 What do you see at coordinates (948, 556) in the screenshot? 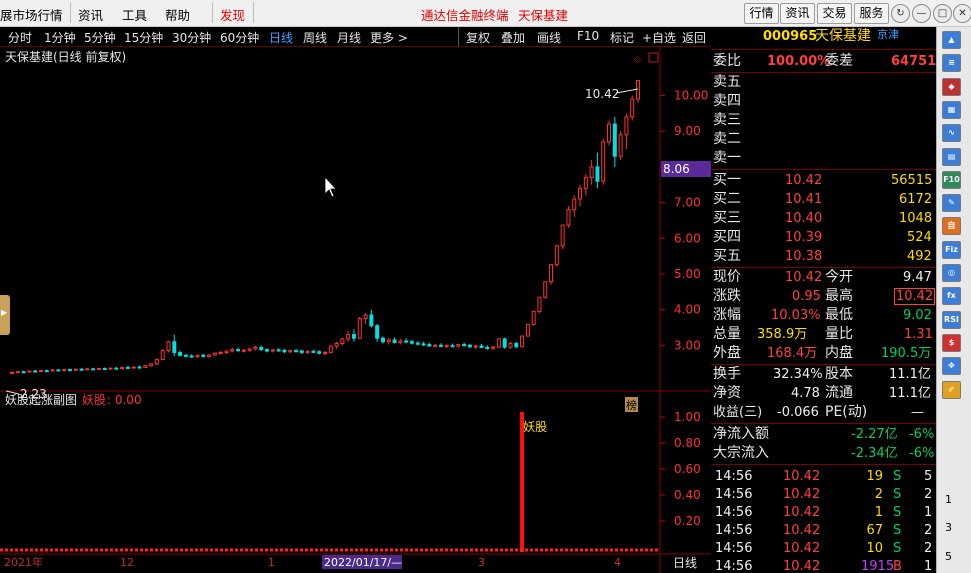
I see `page-num-5: 5` at bounding box center [948, 556].